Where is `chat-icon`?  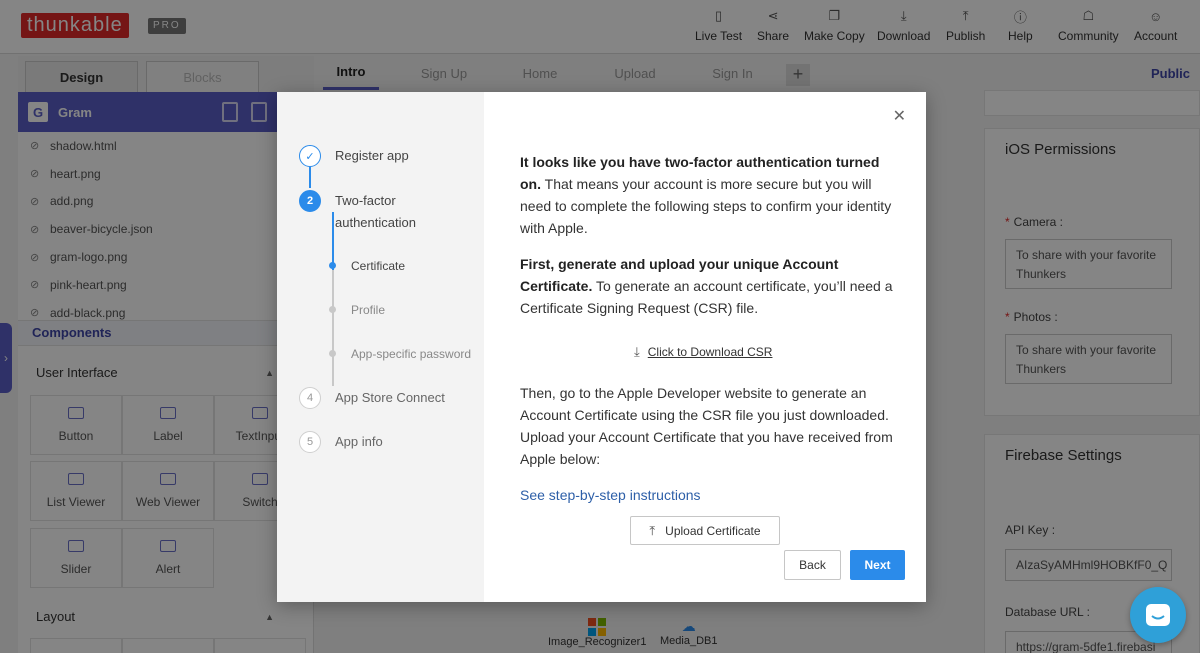
chat-icon is located at coordinates (1158, 615).